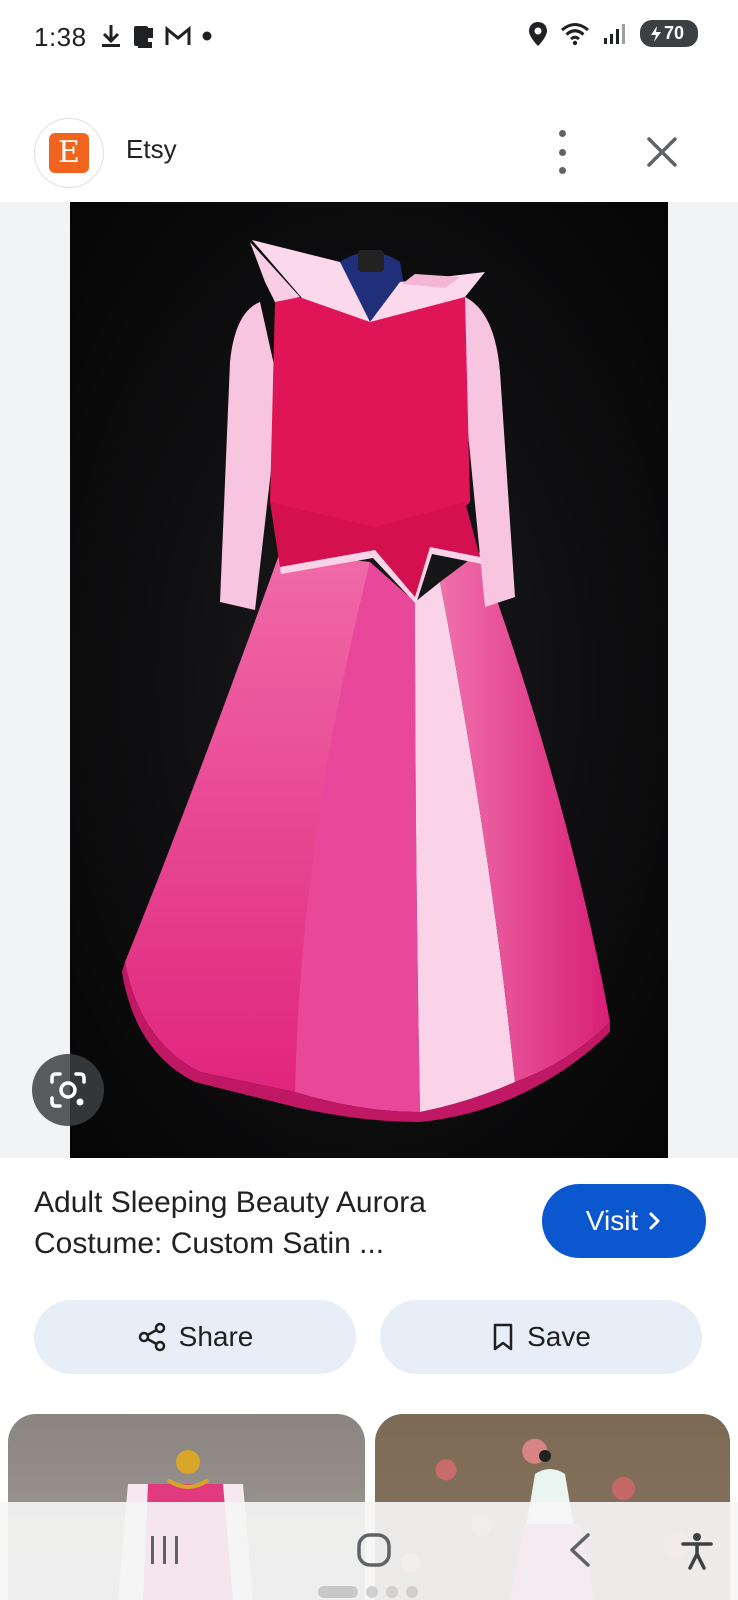 This screenshot has width=738, height=1600. I want to click on back-button, so click(580, 1550).